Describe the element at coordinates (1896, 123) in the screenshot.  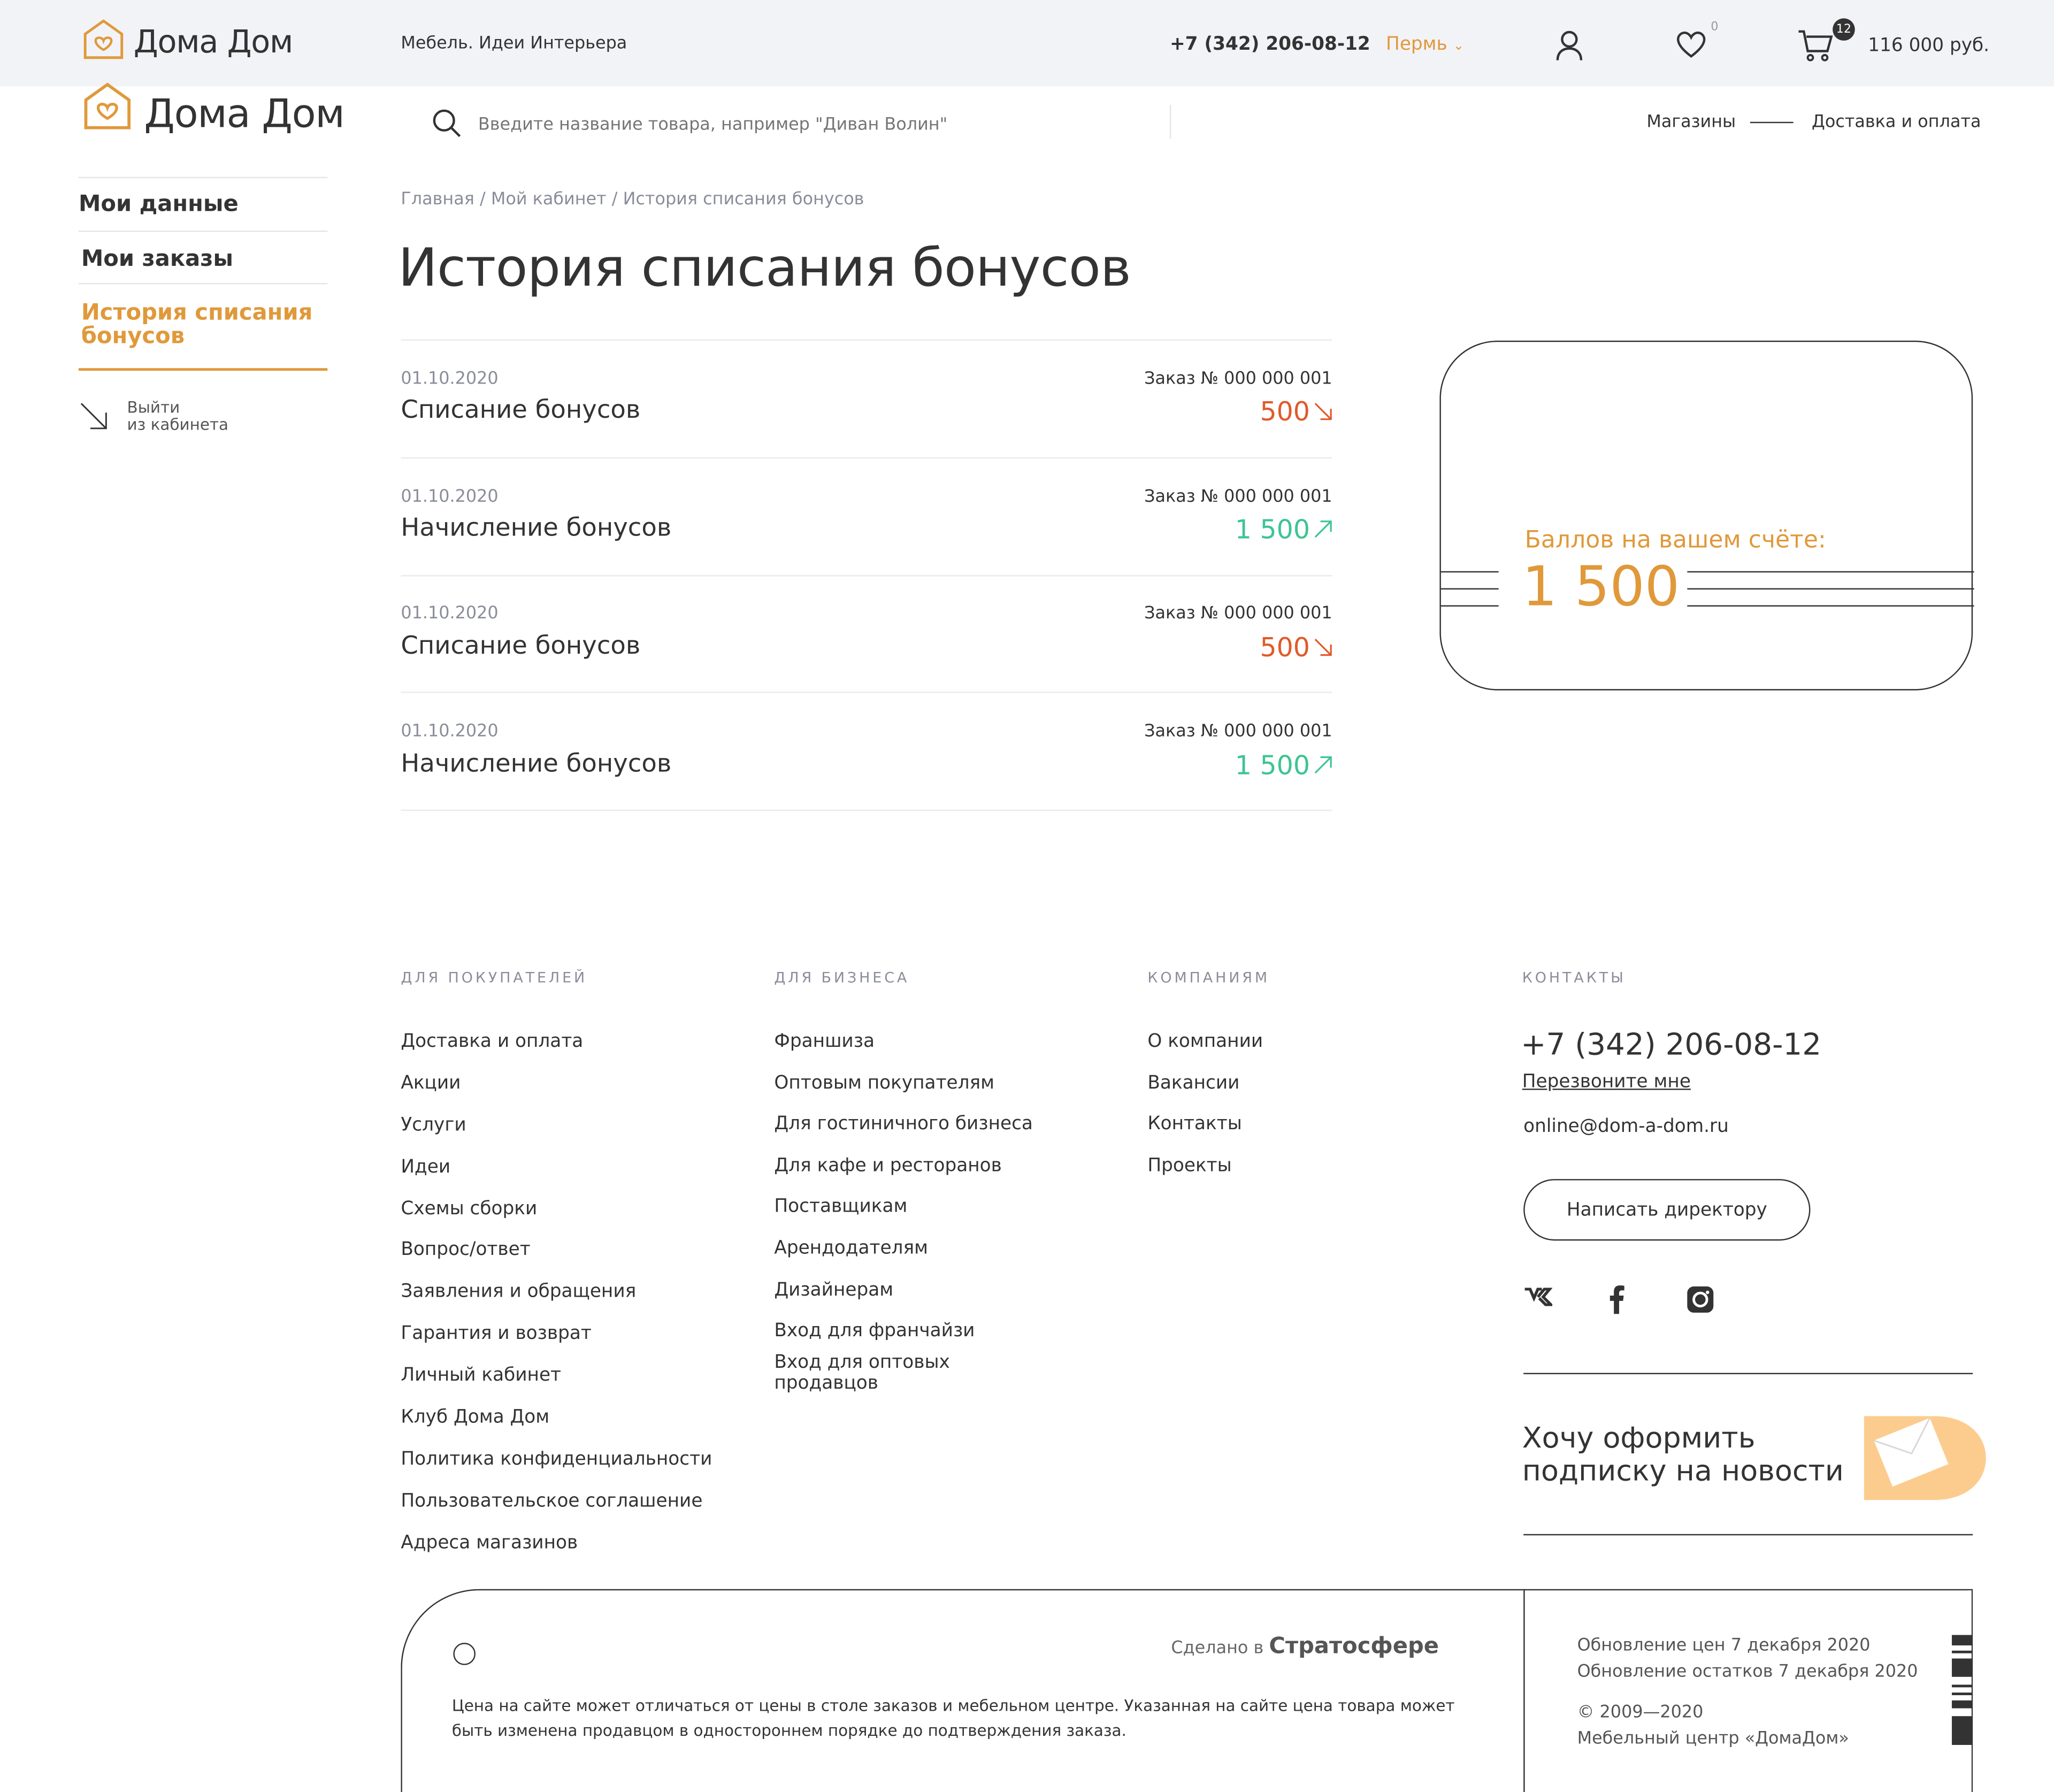
I see `nav-link-delivery: Доставка и оплата` at that location.